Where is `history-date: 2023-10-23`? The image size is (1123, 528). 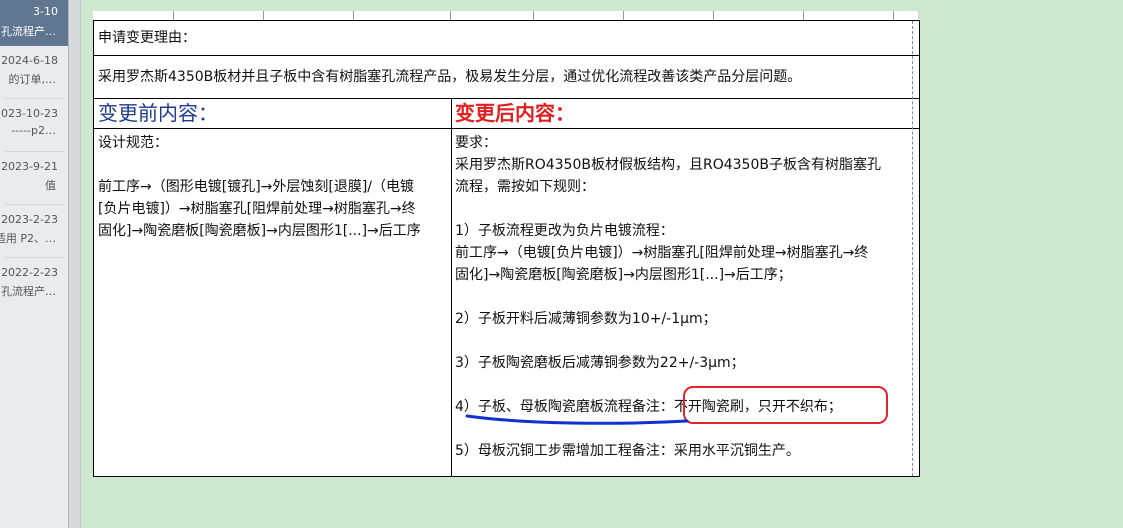
history-date: 2023-10-23 is located at coordinates (29, 113).